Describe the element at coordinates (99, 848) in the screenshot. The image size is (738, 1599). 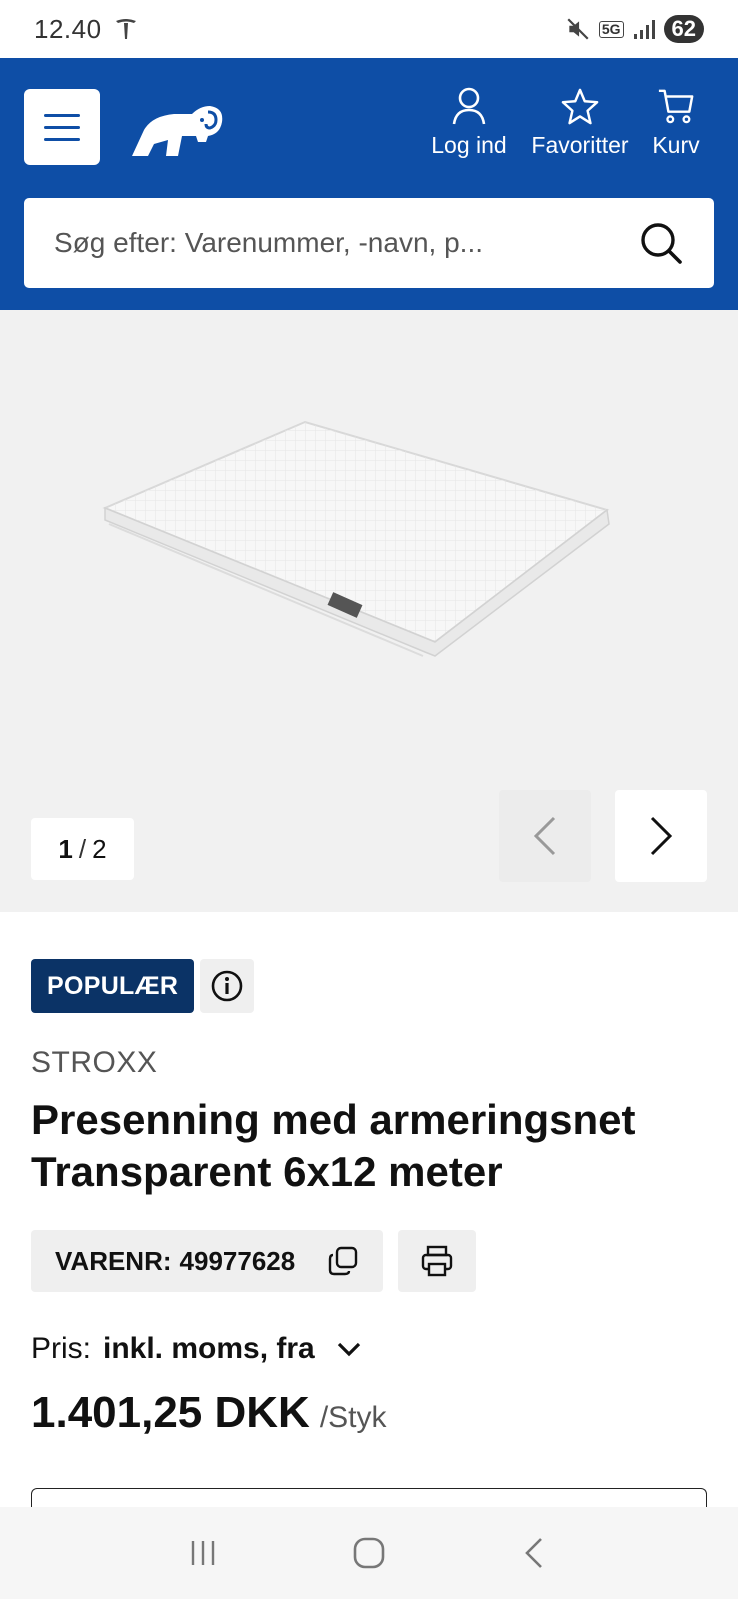
I see `image-counter-total: 2` at that location.